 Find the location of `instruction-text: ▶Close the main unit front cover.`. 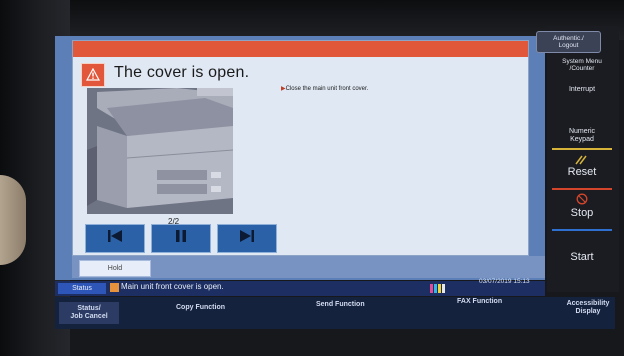

instruction-text: ▶Close the main unit front cover. is located at coordinates (324, 88).